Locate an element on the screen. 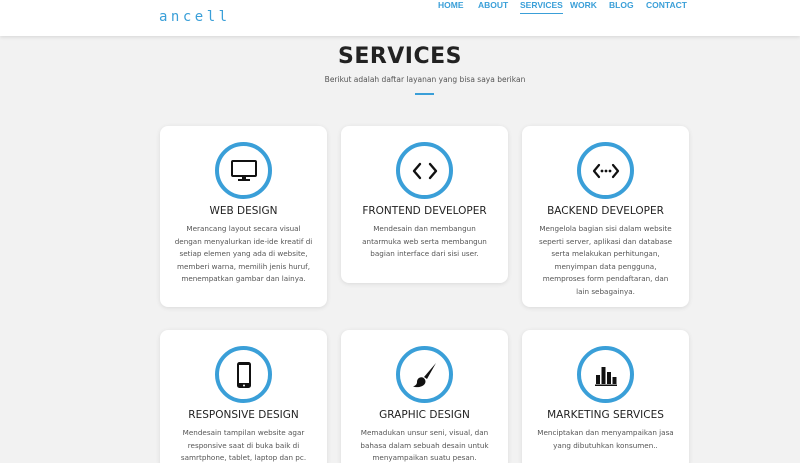  bar-chart-icon is located at coordinates (605, 374).